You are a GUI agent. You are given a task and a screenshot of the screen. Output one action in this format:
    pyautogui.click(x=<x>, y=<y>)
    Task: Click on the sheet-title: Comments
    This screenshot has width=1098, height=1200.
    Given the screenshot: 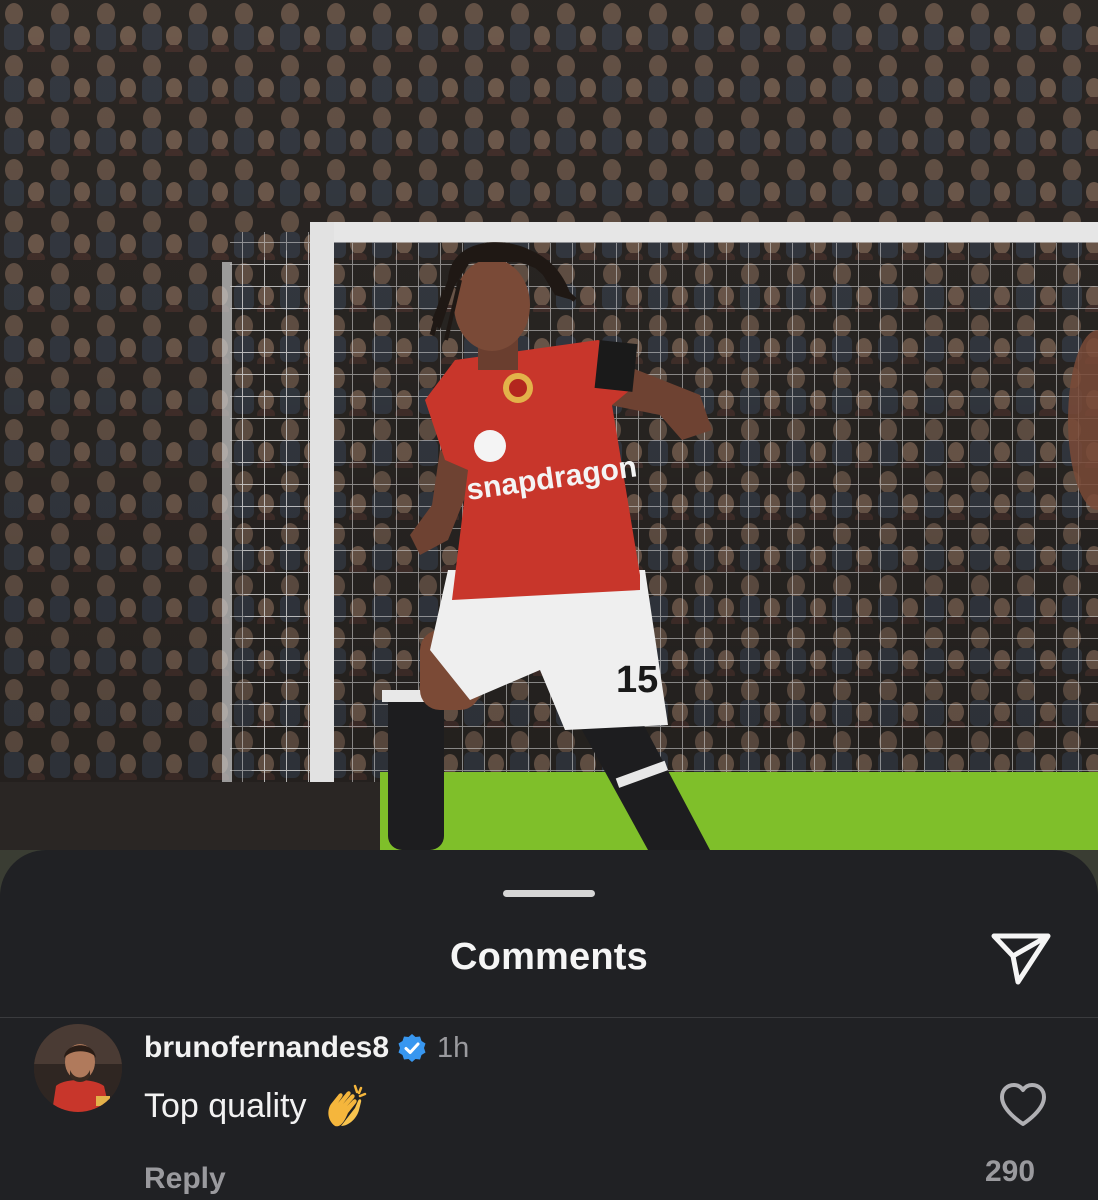 What is the action you would take?
    pyautogui.click(x=549, y=957)
    